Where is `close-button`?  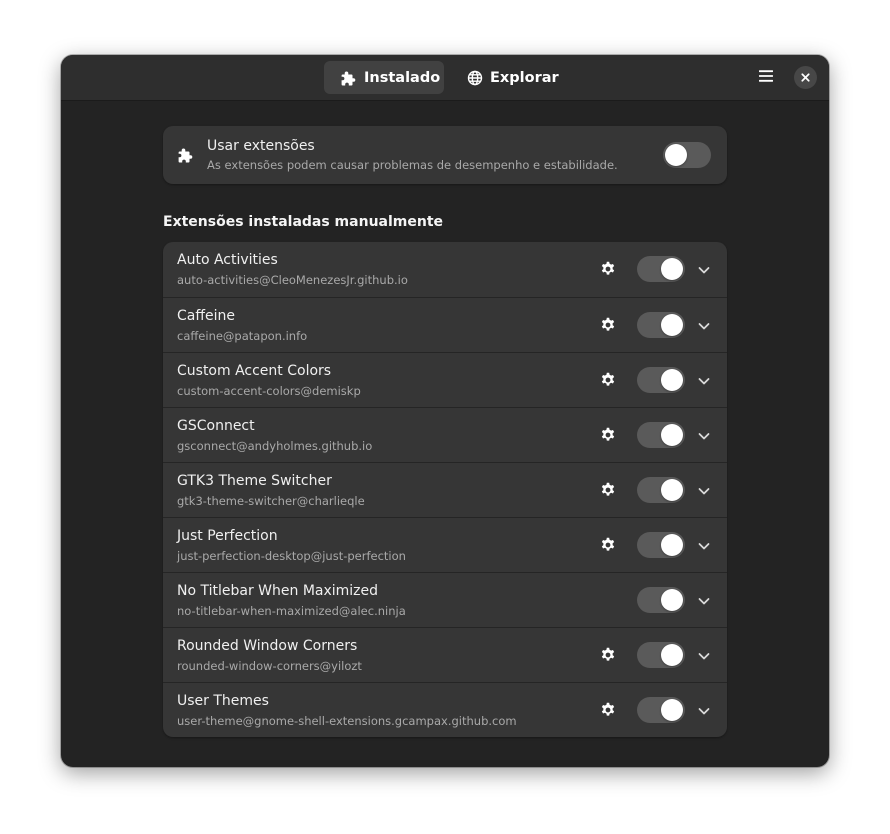 close-button is located at coordinates (805, 77).